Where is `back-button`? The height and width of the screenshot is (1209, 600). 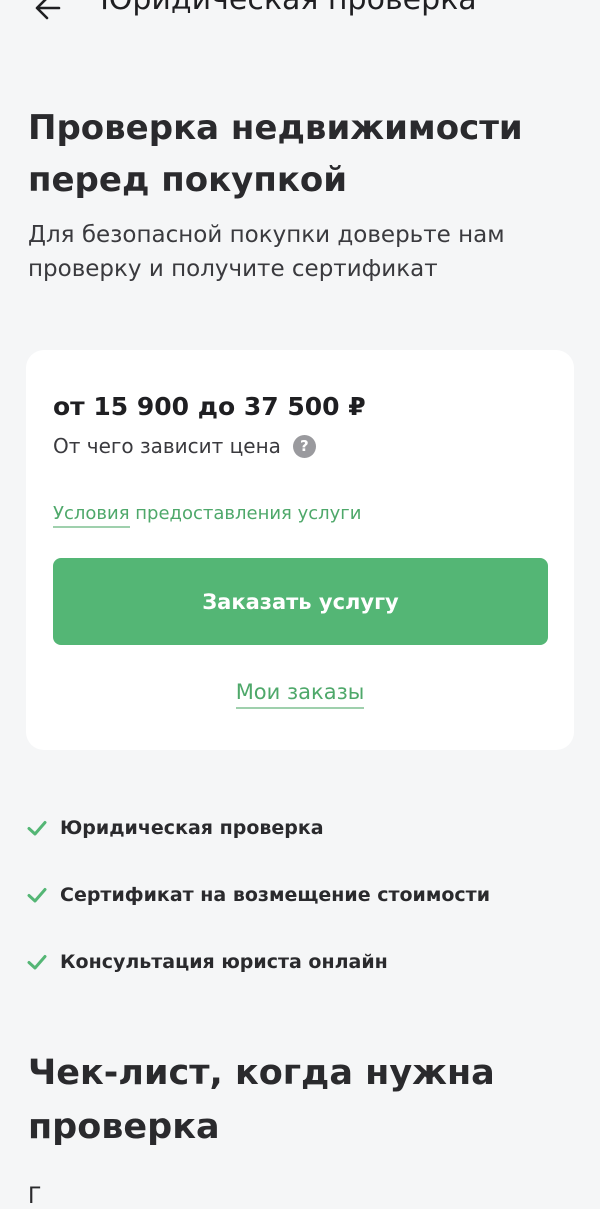 back-button is located at coordinates (48, 14).